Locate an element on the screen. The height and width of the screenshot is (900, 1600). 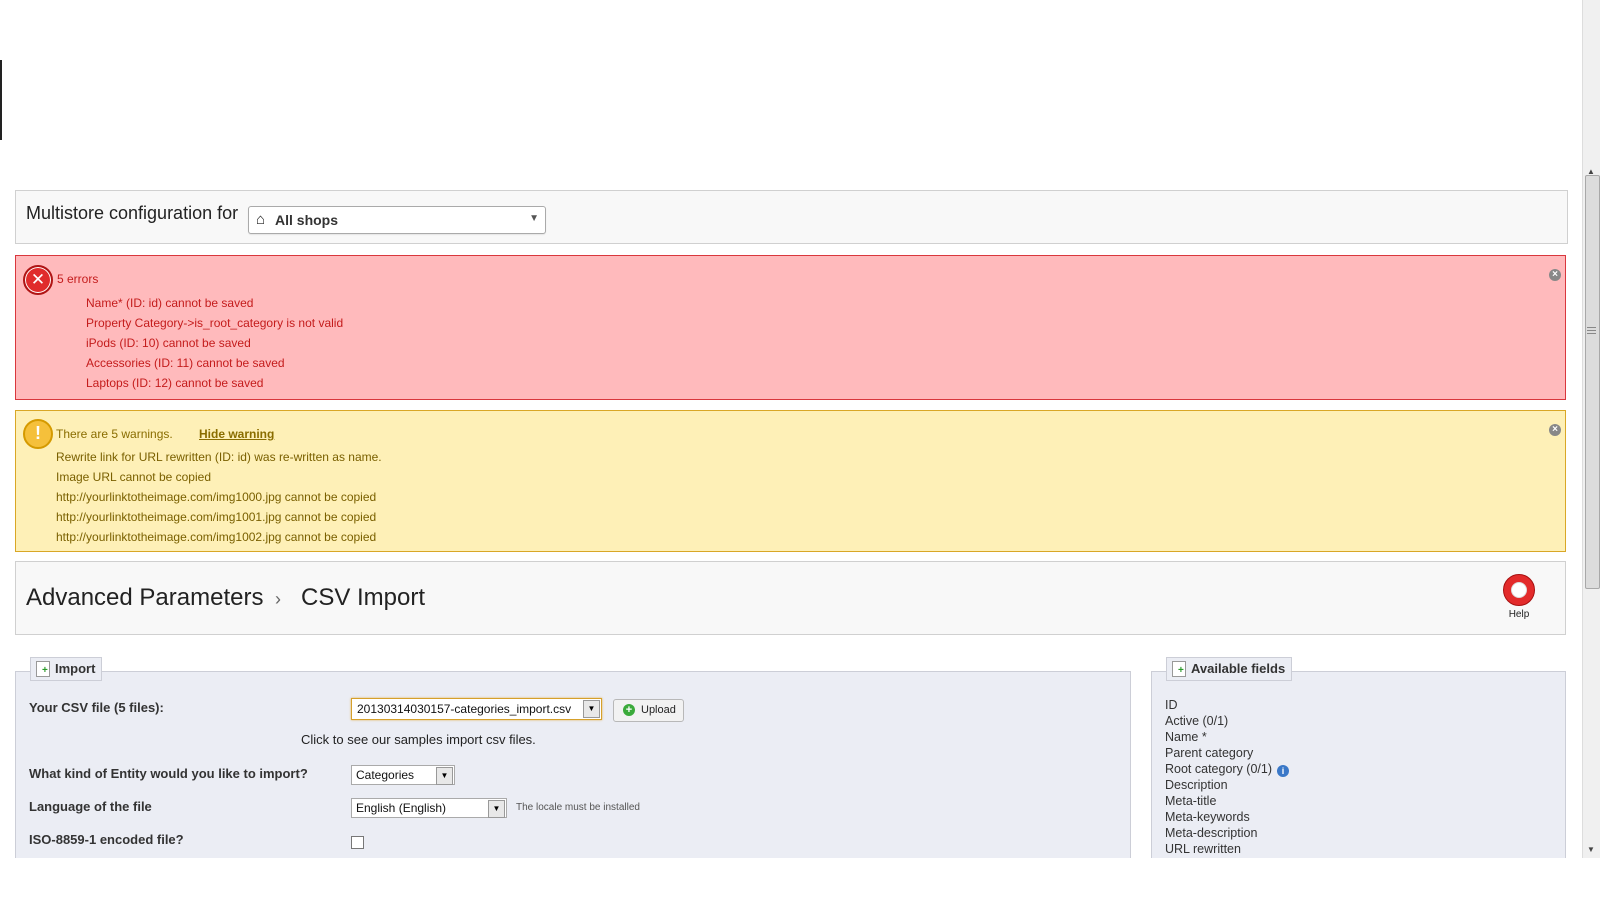
lifebuoy-icon is located at coordinates (1519, 590).